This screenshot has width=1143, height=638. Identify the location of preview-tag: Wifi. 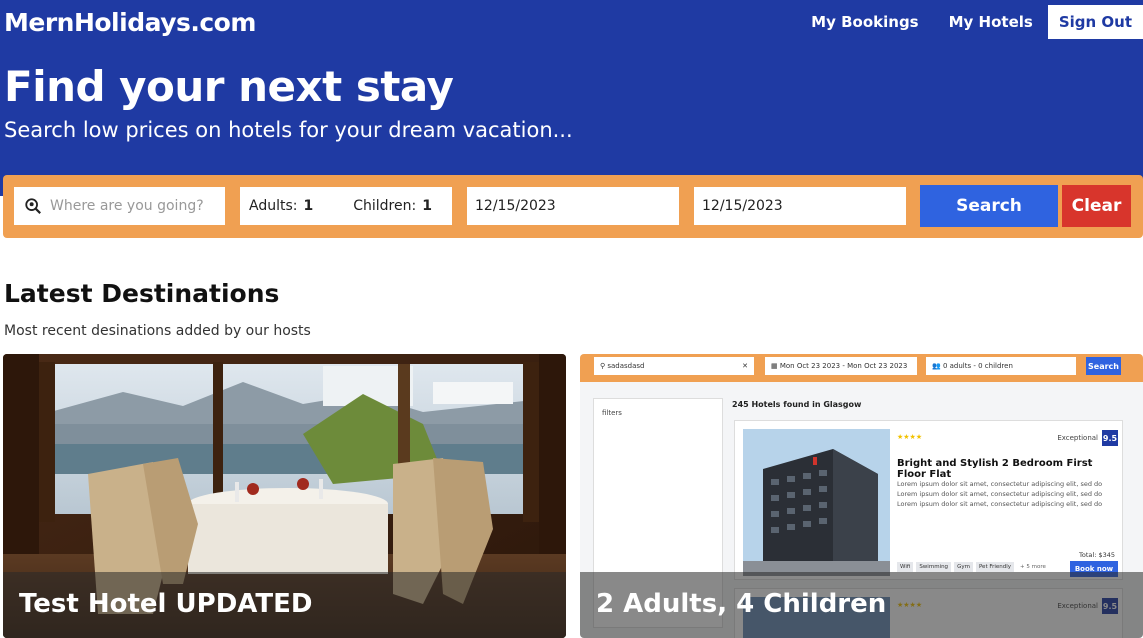
(905, 567).